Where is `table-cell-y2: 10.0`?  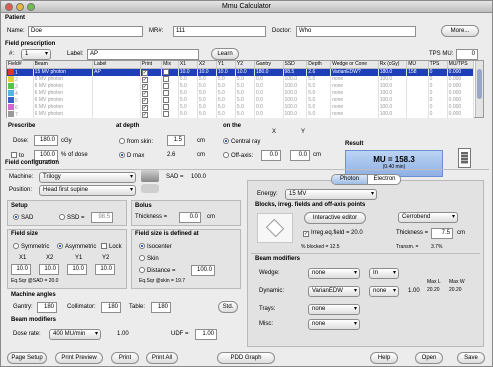 table-cell-y2: 10.0 is located at coordinates (245, 72).